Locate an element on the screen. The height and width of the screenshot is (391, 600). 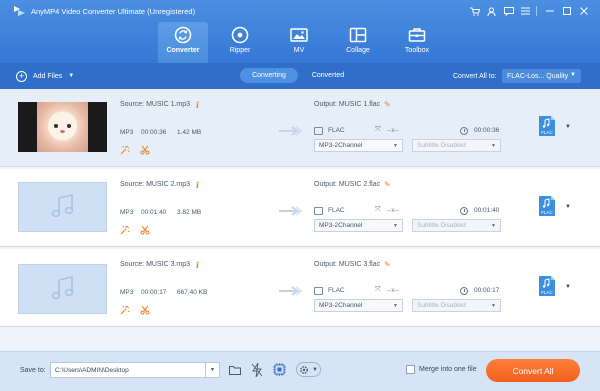
add-files-label: Add Files is located at coordinates (48, 76).